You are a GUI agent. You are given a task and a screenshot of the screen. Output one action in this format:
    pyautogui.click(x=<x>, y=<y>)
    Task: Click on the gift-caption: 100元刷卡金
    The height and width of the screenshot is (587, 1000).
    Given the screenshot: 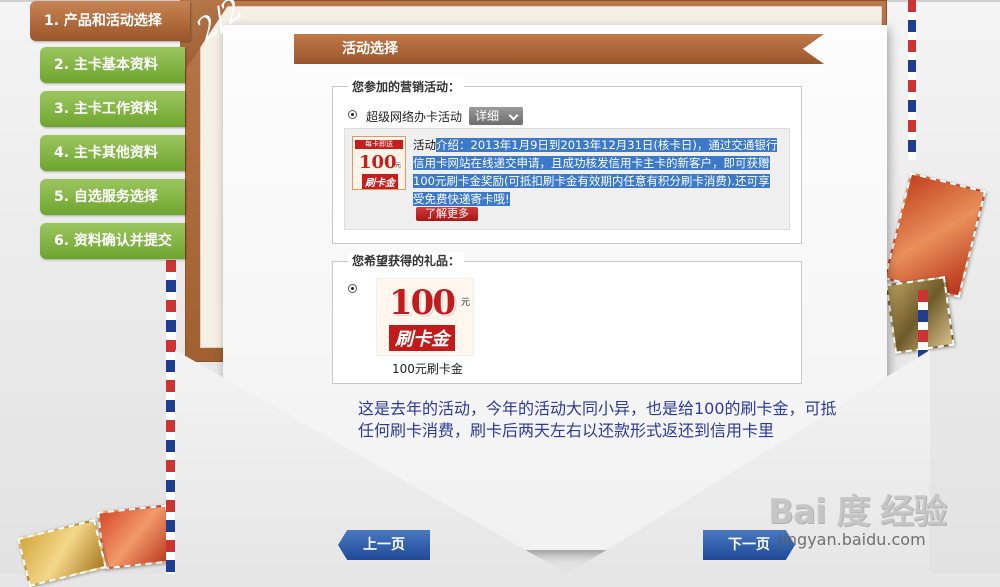 What is the action you would take?
    pyautogui.click(x=427, y=369)
    